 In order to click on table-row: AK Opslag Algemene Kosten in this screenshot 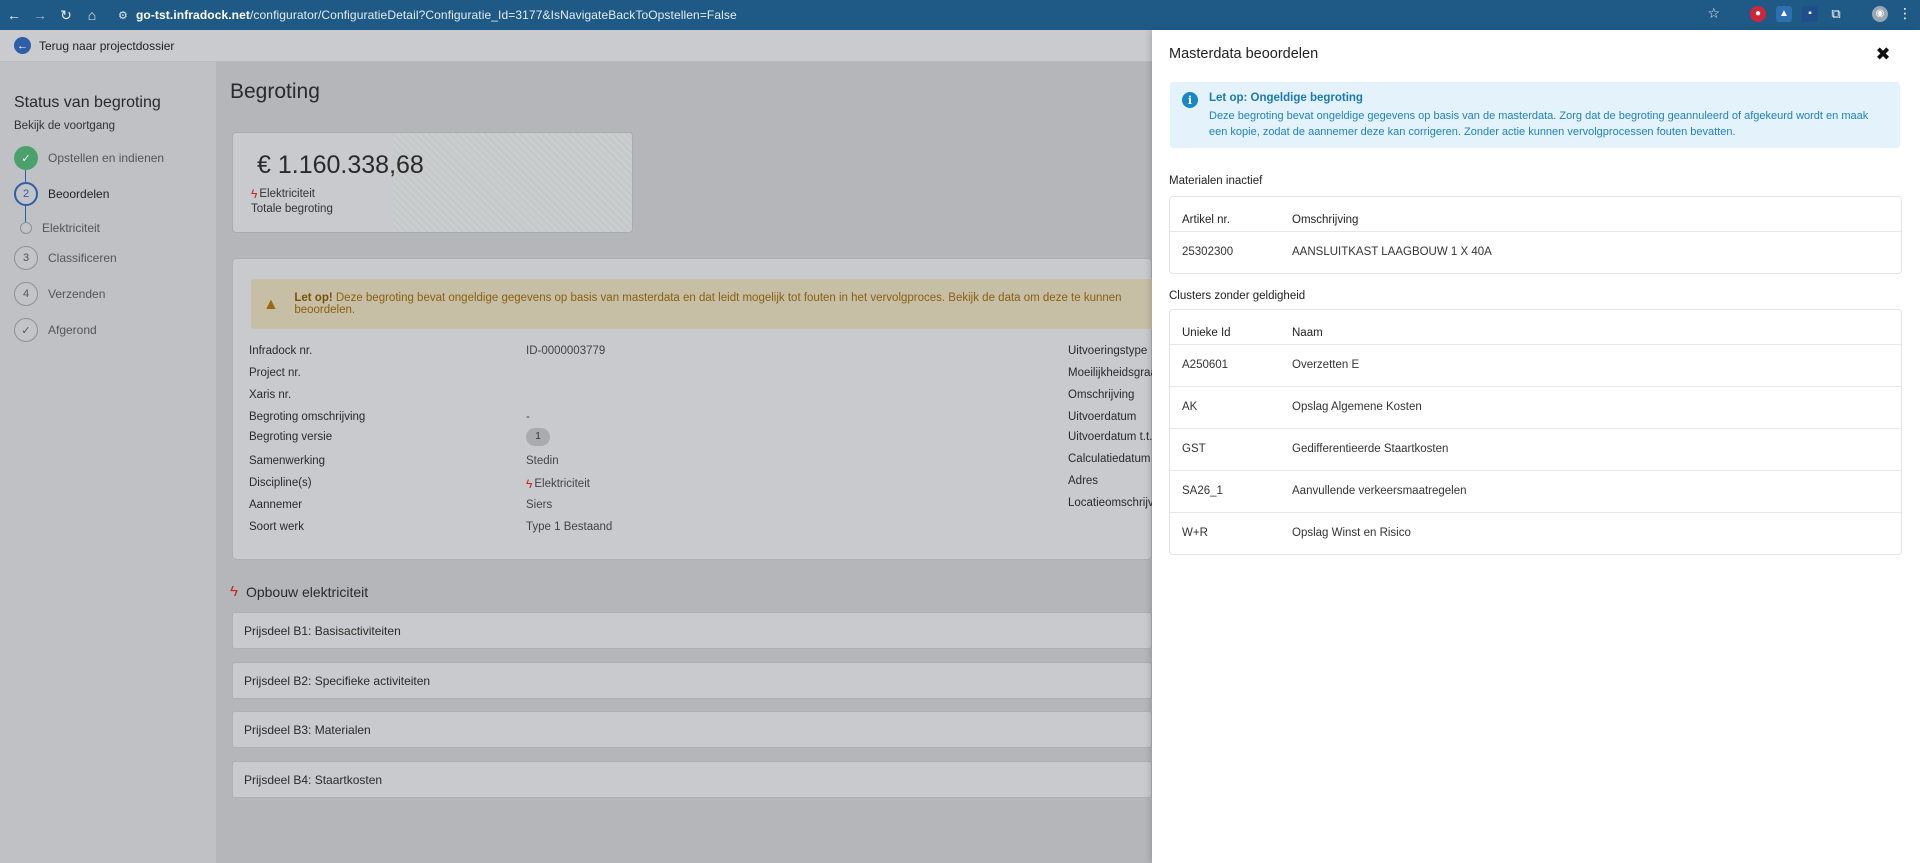, I will do `click(1535, 407)`.